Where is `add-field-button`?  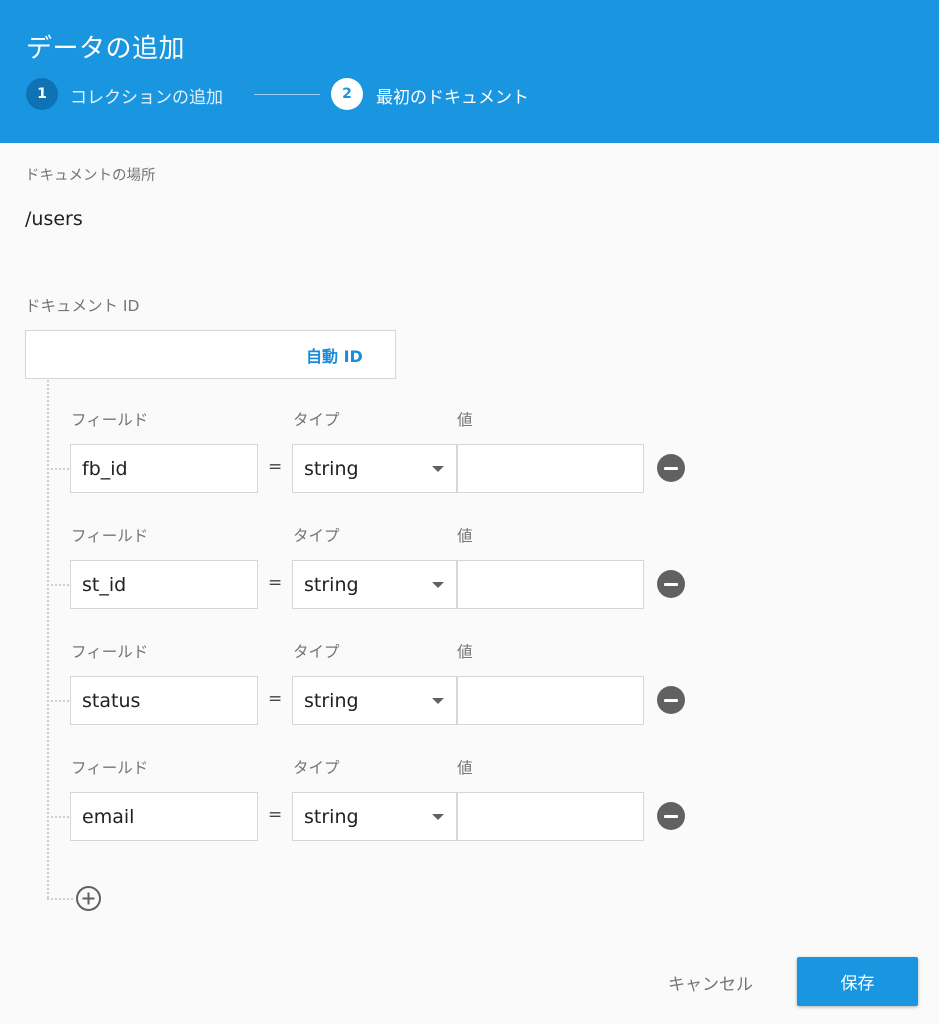 add-field-button is located at coordinates (88, 898).